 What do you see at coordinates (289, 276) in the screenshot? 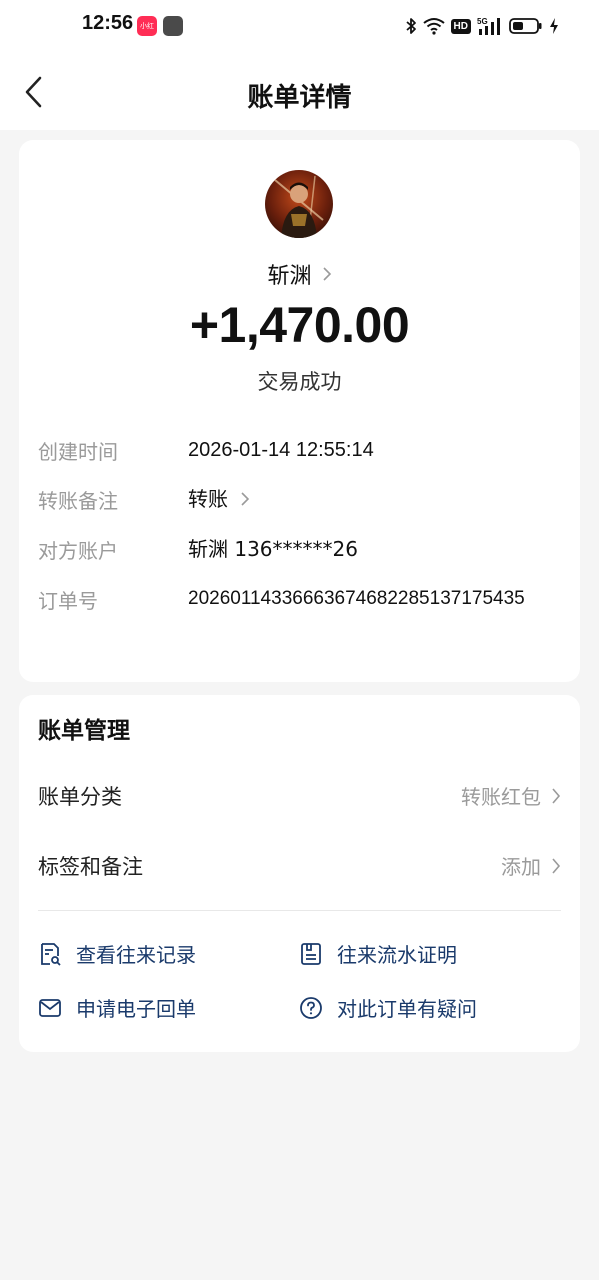
I see `payee-name: 斩渊` at bounding box center [289, 276].